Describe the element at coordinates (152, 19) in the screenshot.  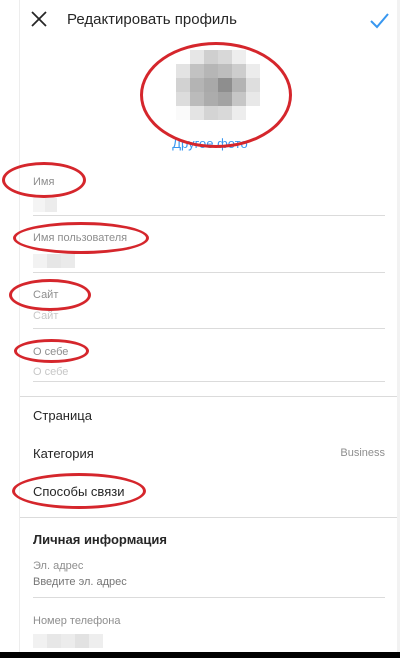
I see `page-title: Редактировать профиль` at that location.